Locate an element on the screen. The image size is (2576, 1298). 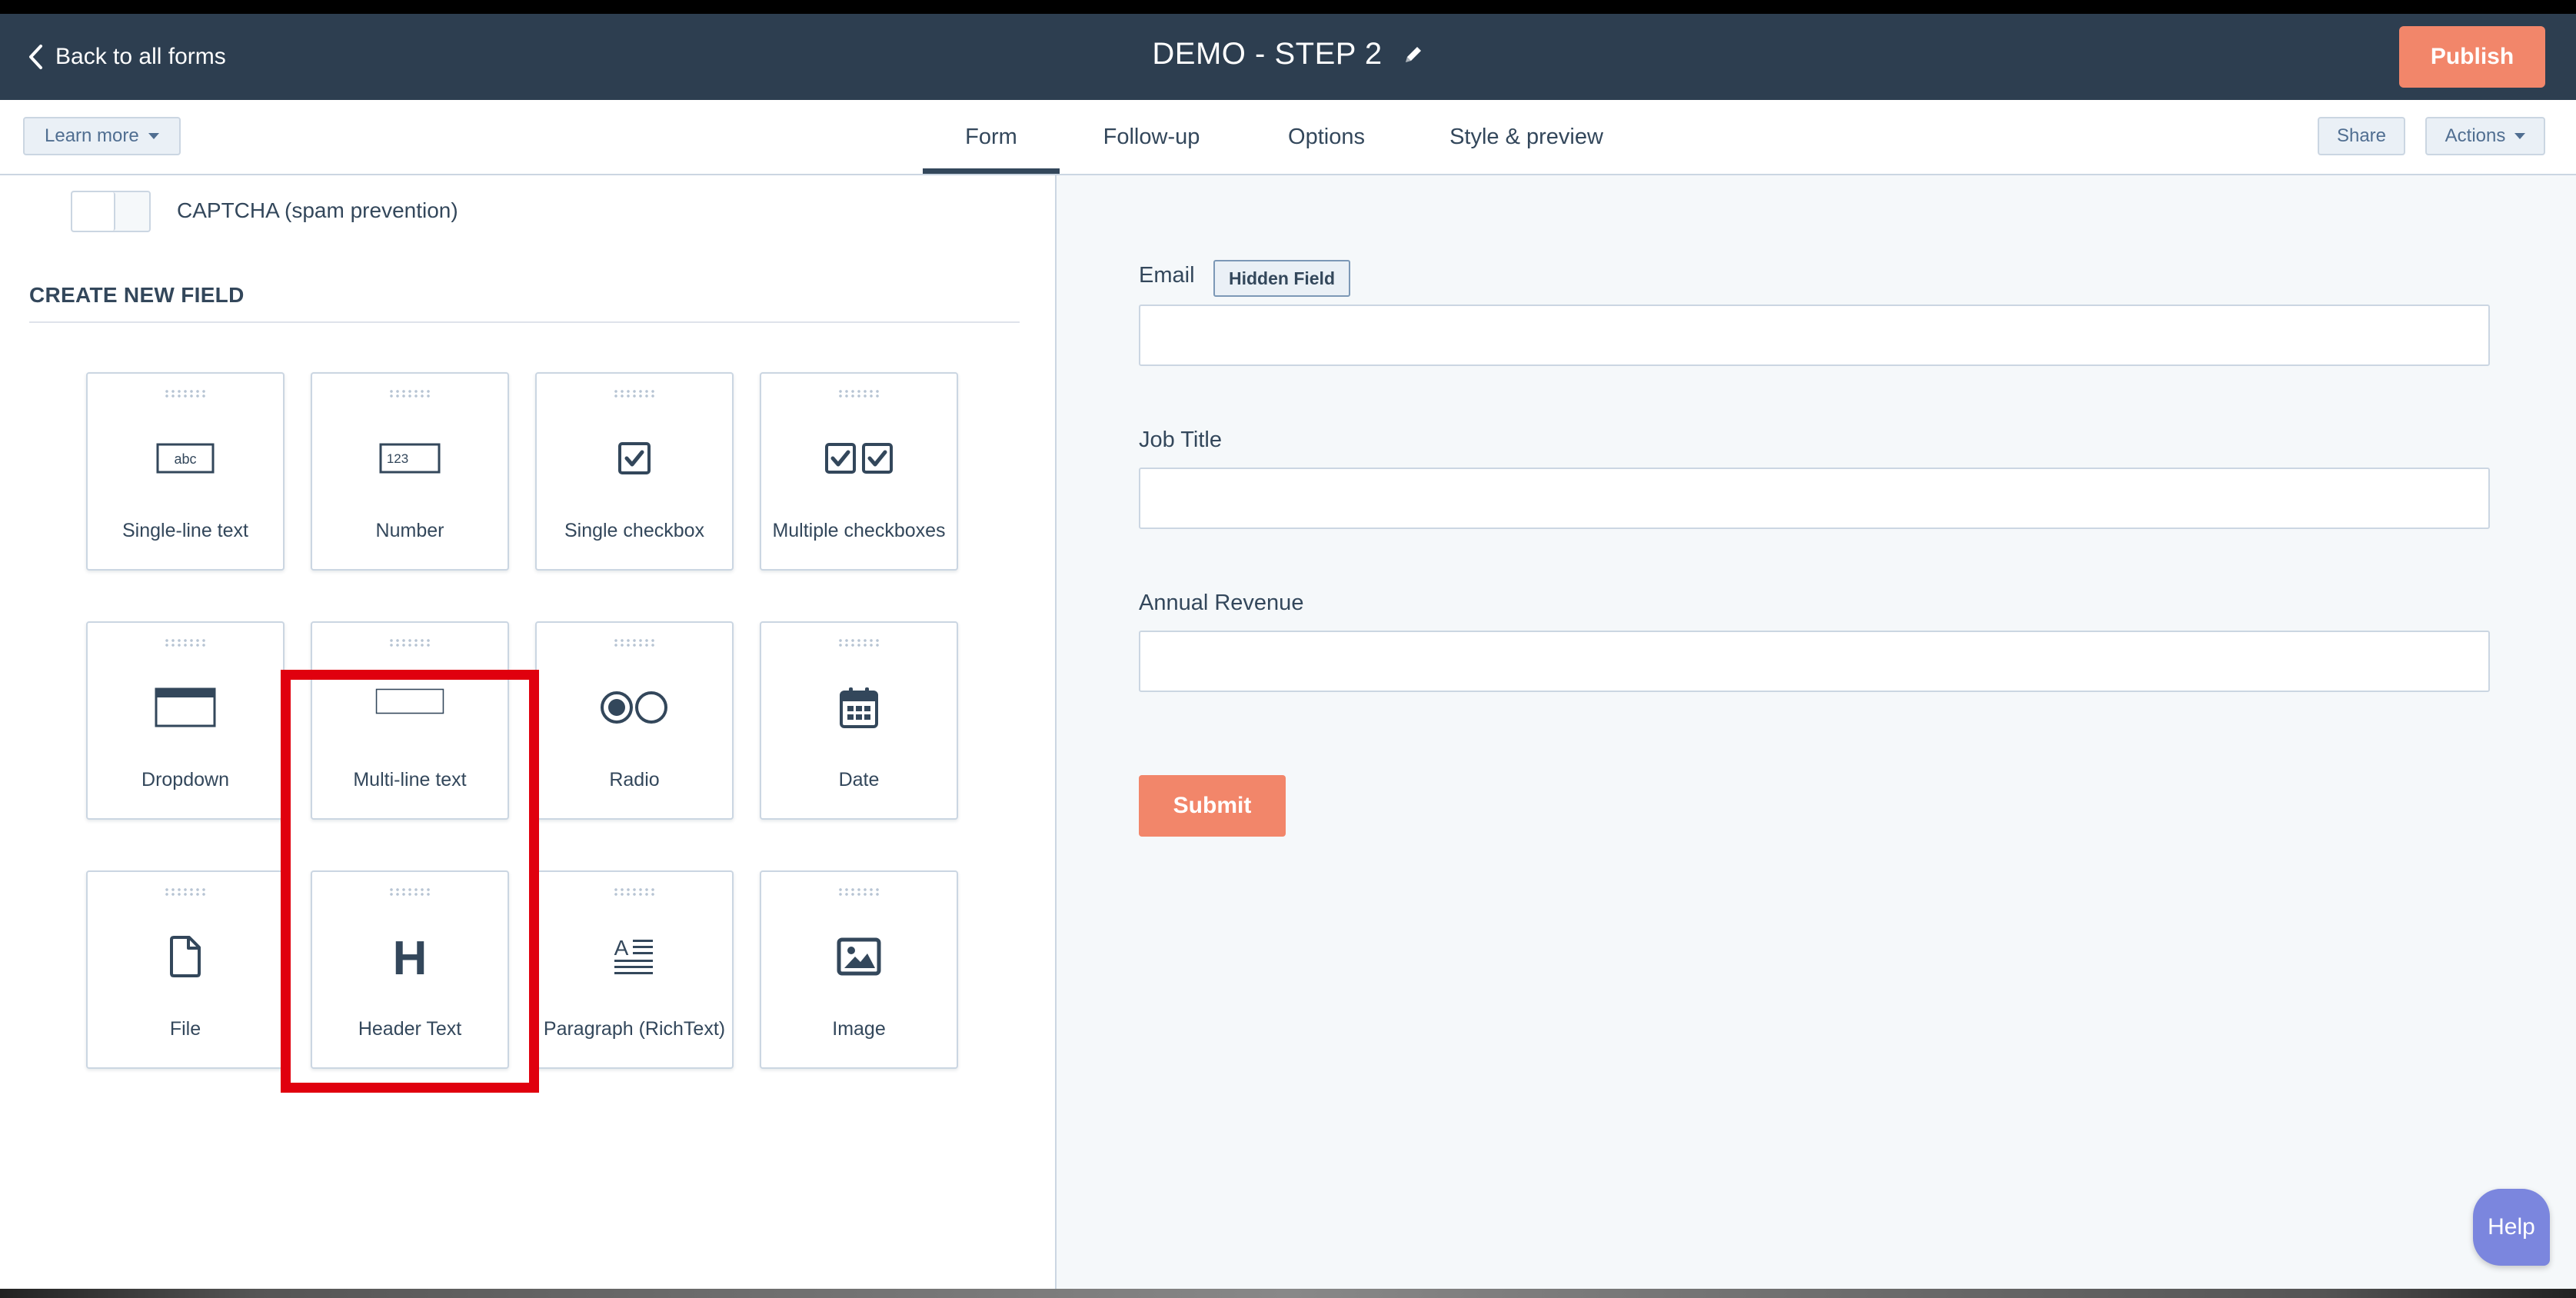
single-line-text-icon: abc is located at coordinates (185, 458).